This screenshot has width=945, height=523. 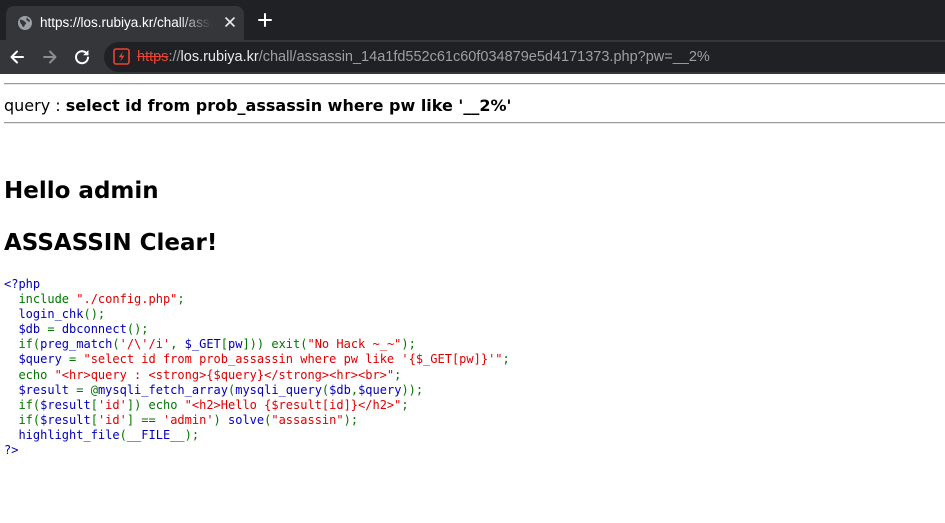 What do you see at coordinates (127, 299) in the screenshot?
I see `code-token: "./config.php"` at bounding box center [127, 299].